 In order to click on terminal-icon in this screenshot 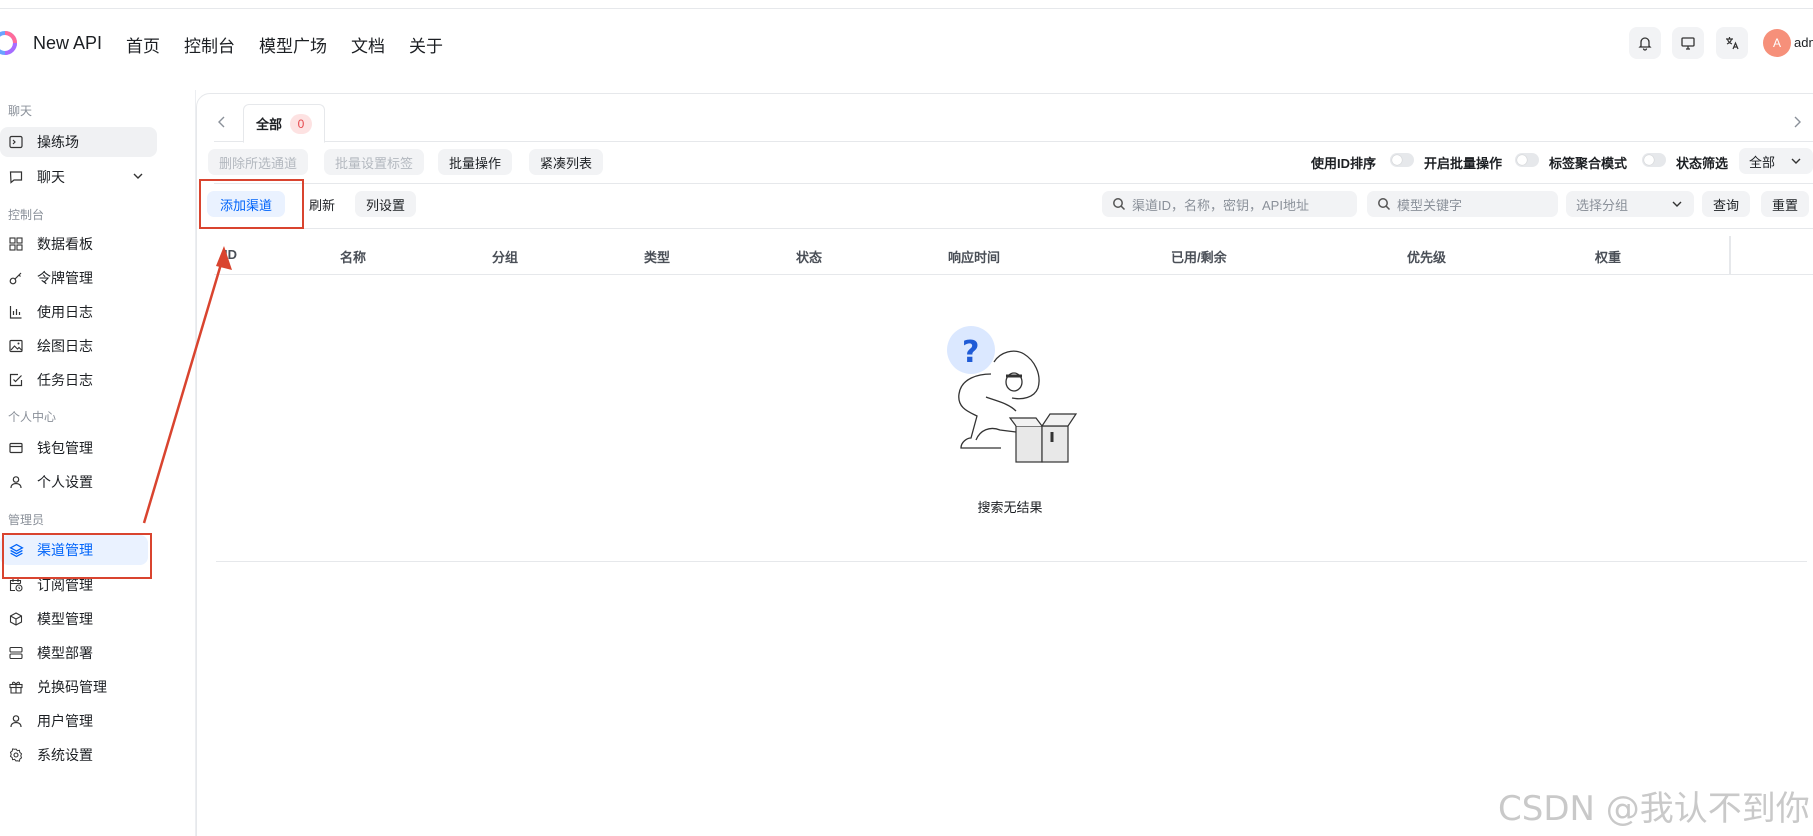, I will do `click(16, 142)`.